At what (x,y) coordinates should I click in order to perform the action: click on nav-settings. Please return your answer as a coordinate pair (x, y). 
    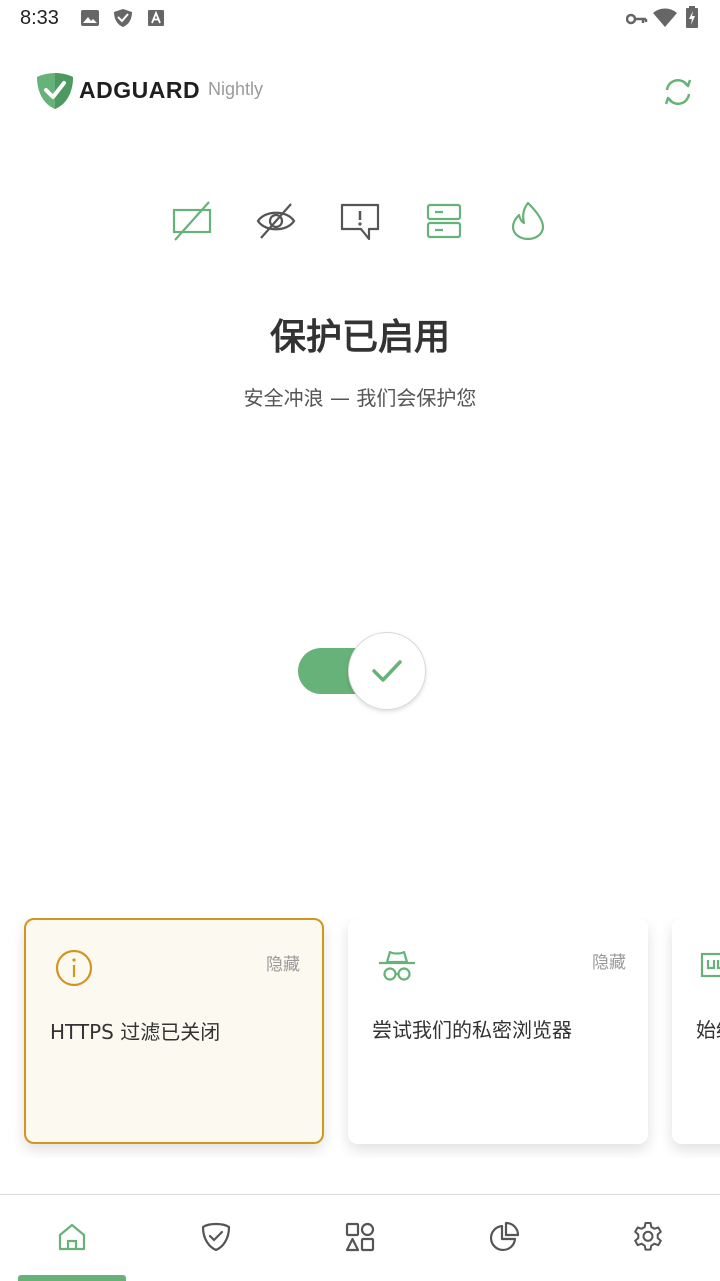
    Looking at the image, I should click on (648, 1238).